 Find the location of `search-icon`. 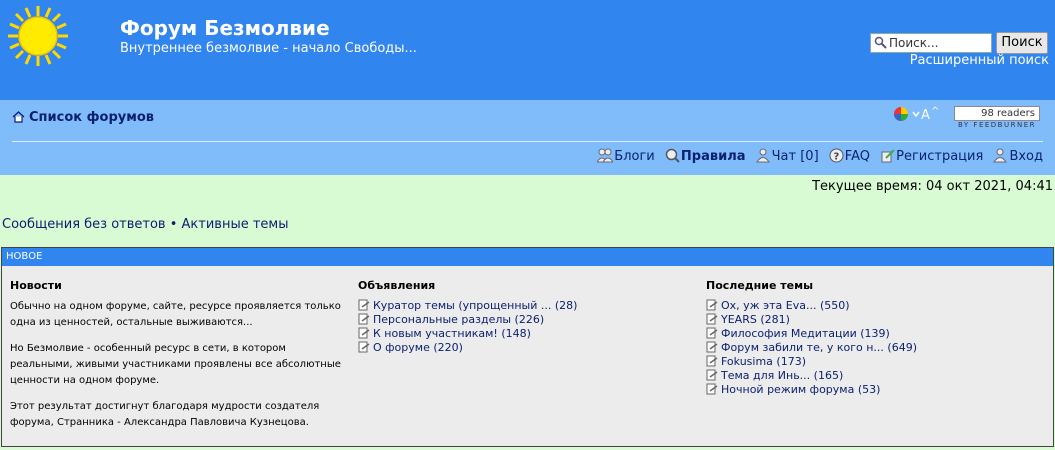

search-icon is located at coordinates (880, 42).